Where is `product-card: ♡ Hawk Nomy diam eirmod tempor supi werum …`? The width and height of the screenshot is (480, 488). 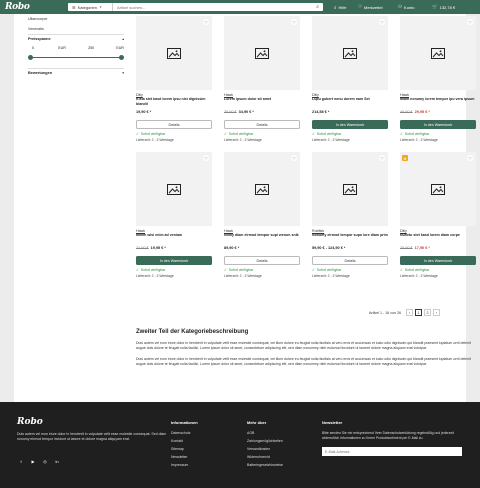
product-card: ♡ Hawk Nomy diam eirmod tempor supi werum … is located at coordinates (262, 215).